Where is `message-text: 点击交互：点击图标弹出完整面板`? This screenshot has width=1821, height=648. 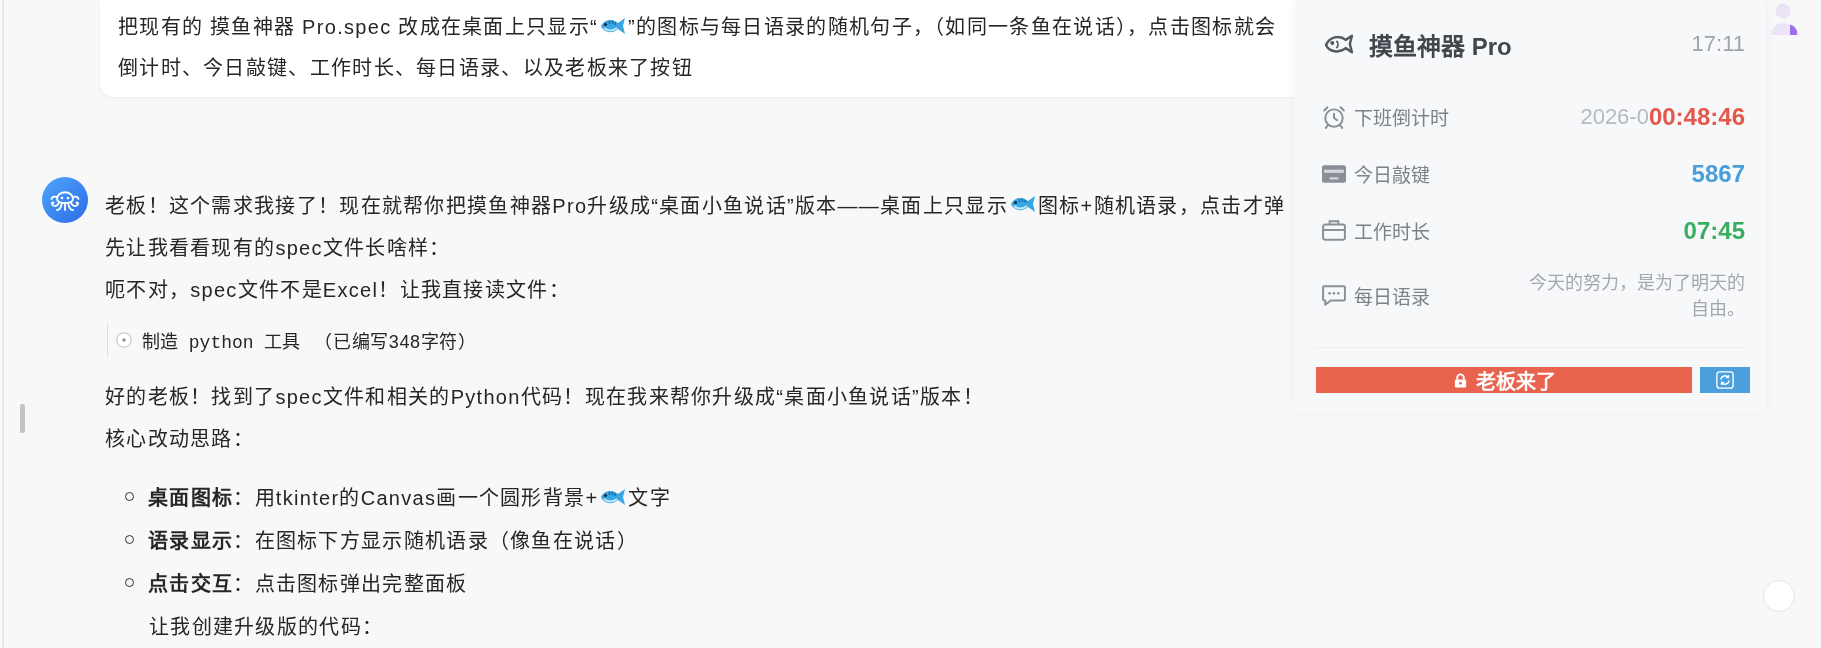 message-text: 点击交互：点击图标弹出完整面板 is located at coordinates (308, 584).